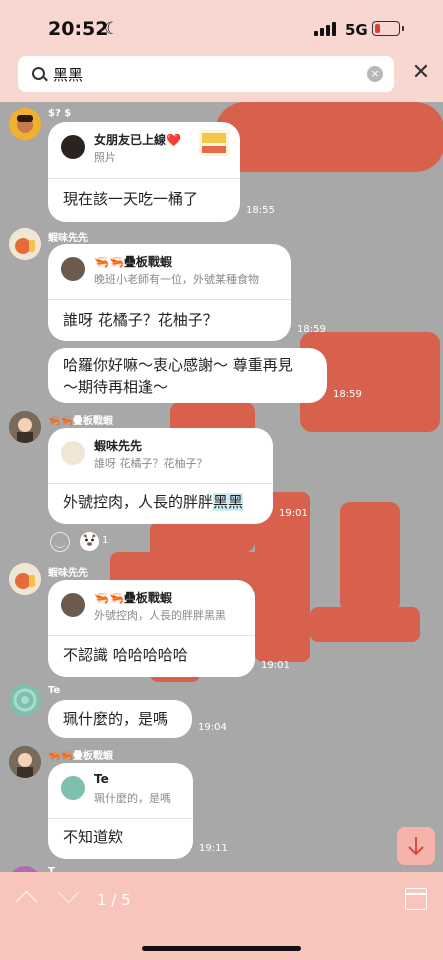  Describe the element at coordinates (160, 615) in the screenshot. I see `reply-text: 外號控肉，人長的胖胖黑黑` at that location.